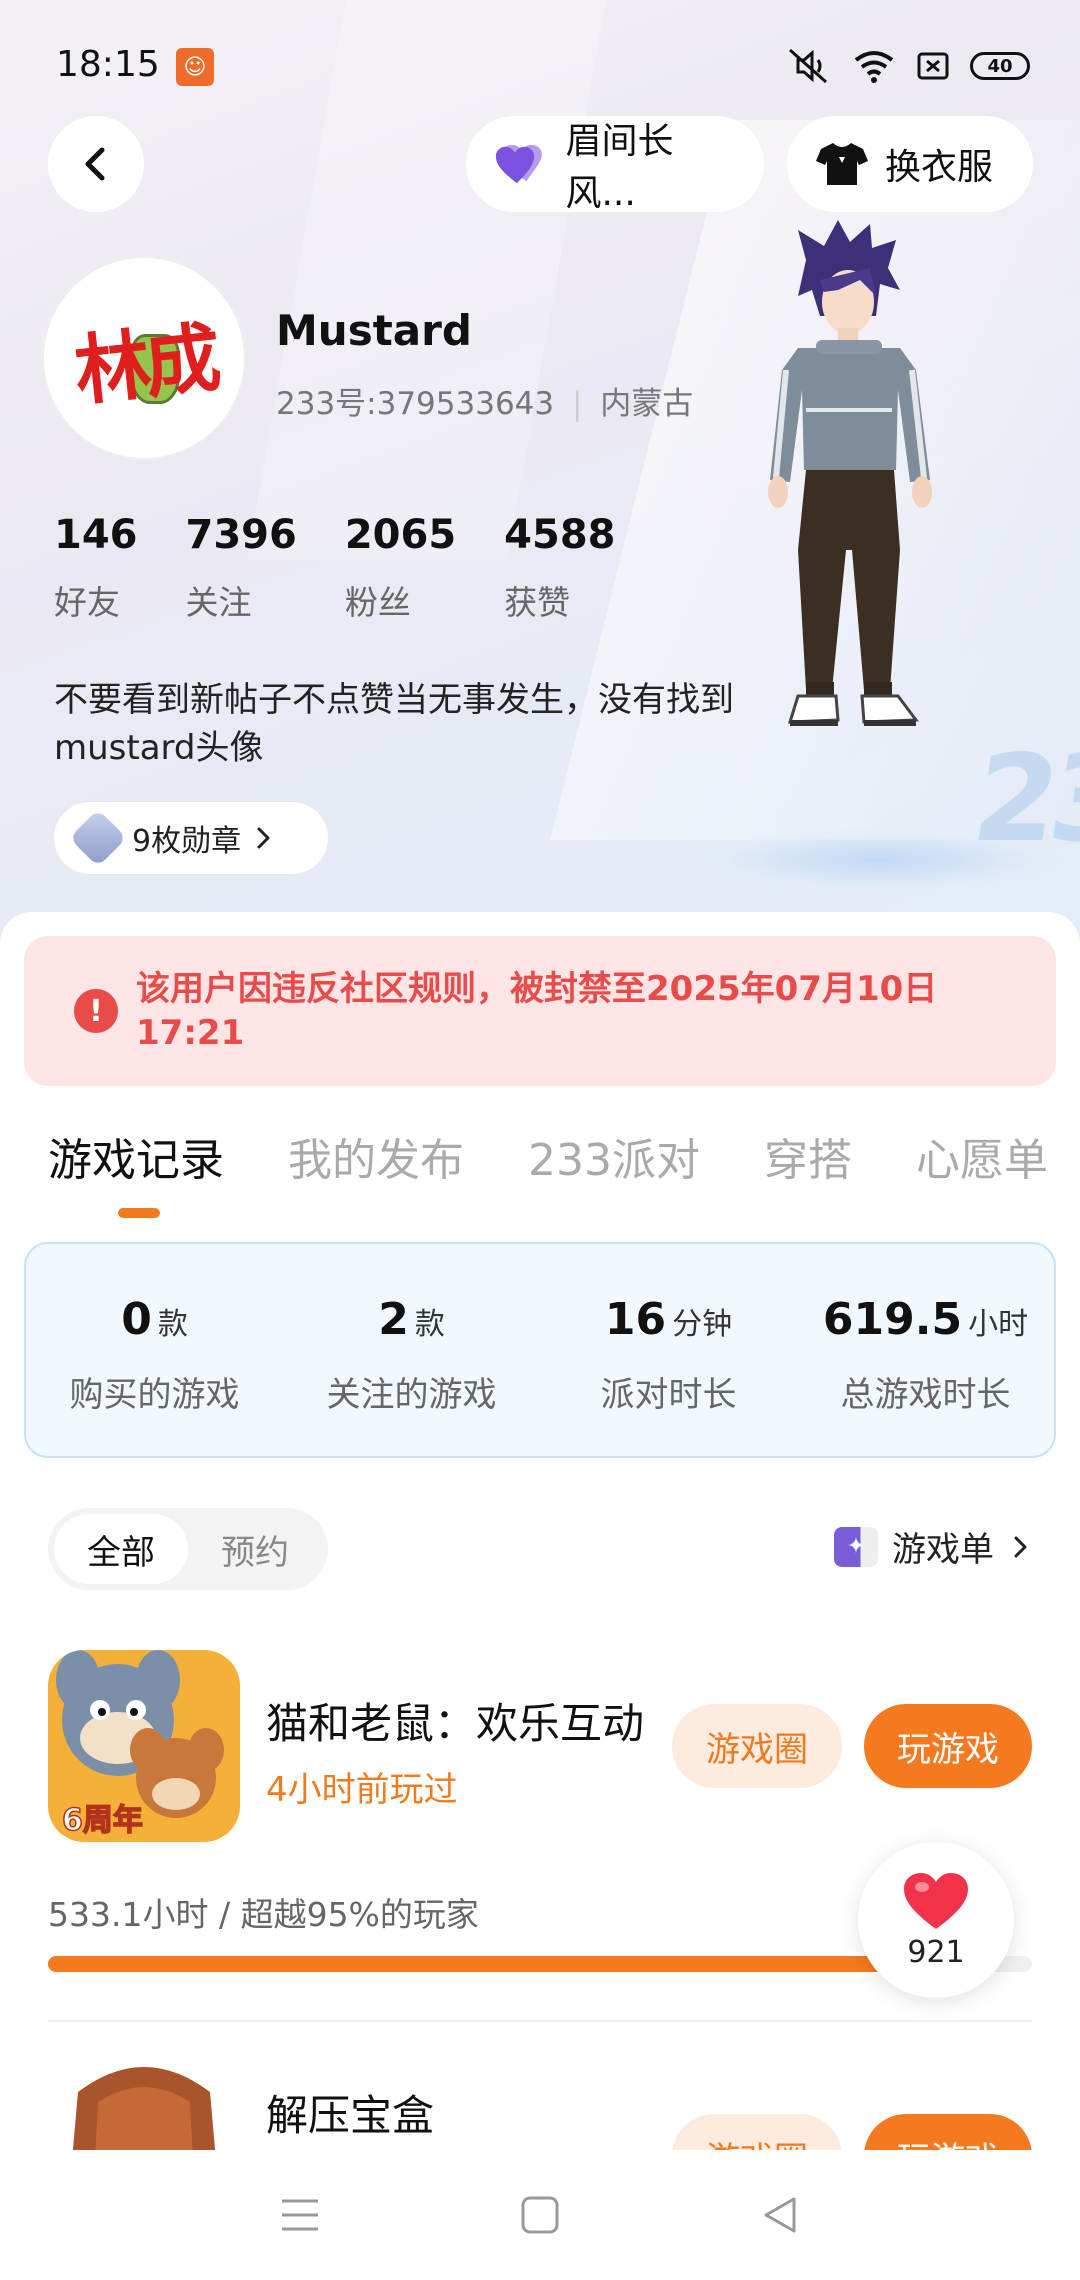 This screenshot has height=2280, width=1080. I want to click on user-location: 内蒙古, so click(647, 404).